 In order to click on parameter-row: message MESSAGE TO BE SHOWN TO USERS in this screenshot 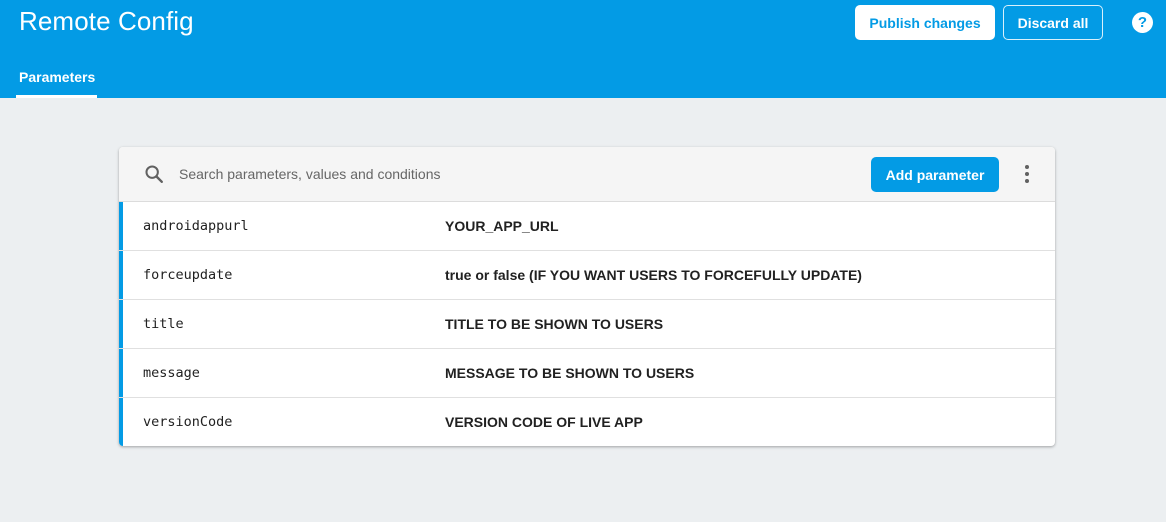, I will do `click(587, 373)`.